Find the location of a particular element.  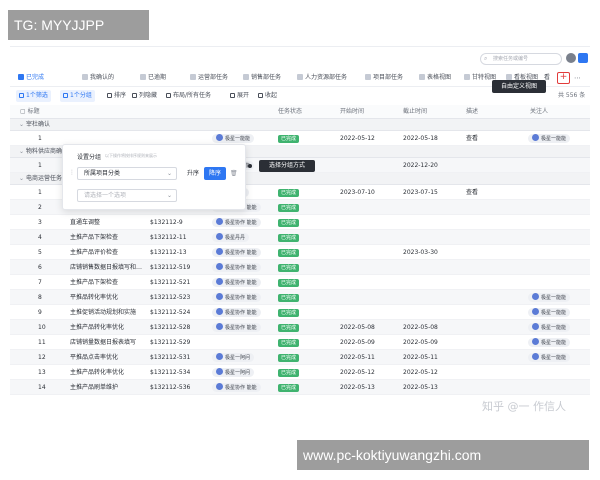

table-row: 6 店铺销售数据日报填写和… $132112-519 极星协作 能能 已完成 is located at coordinates (300, 267).